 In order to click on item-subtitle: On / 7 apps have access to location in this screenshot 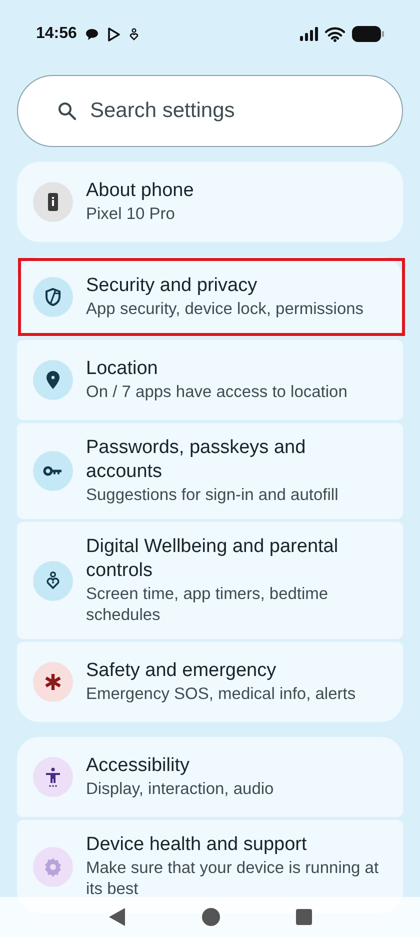, I will do `click(217, 392)`.